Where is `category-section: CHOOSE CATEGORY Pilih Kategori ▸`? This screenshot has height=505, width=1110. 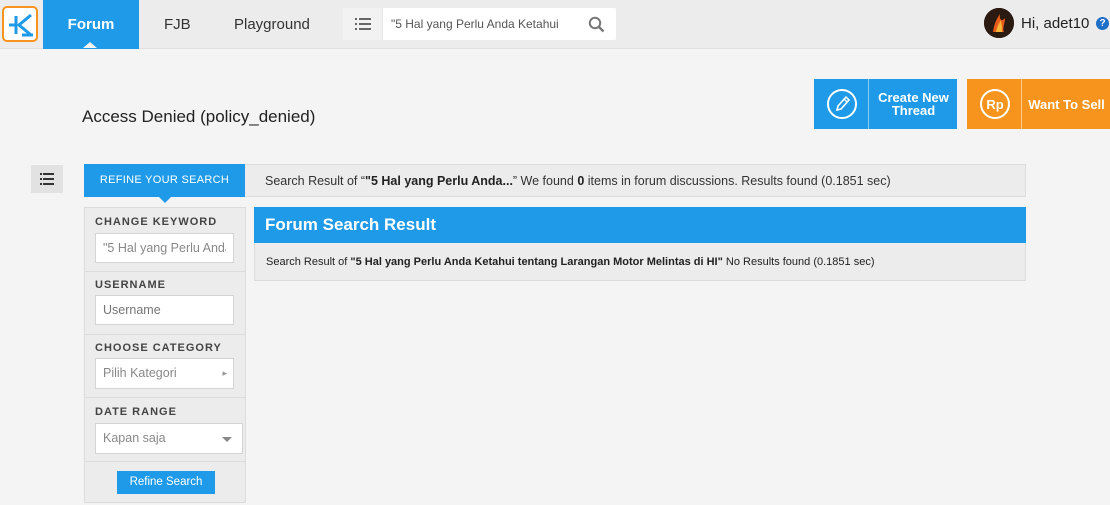
category-section: CHOOSE CATEGORY Pilih Kategori ▸ is located at coordinates (165, 366).